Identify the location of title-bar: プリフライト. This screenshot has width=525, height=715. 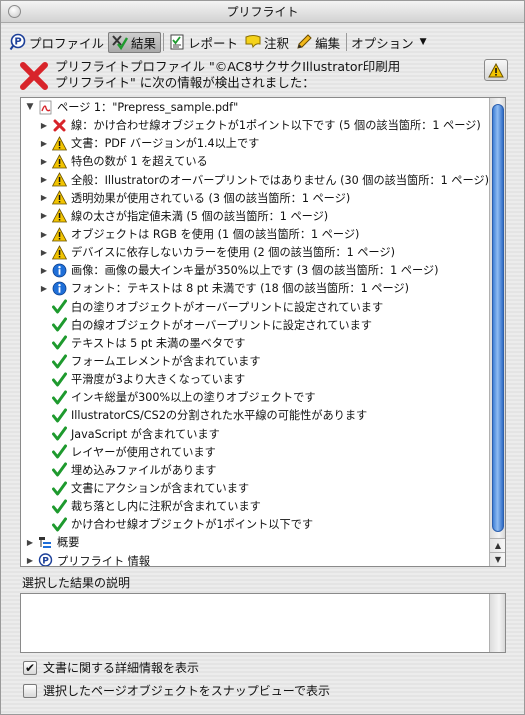
(262, 12).